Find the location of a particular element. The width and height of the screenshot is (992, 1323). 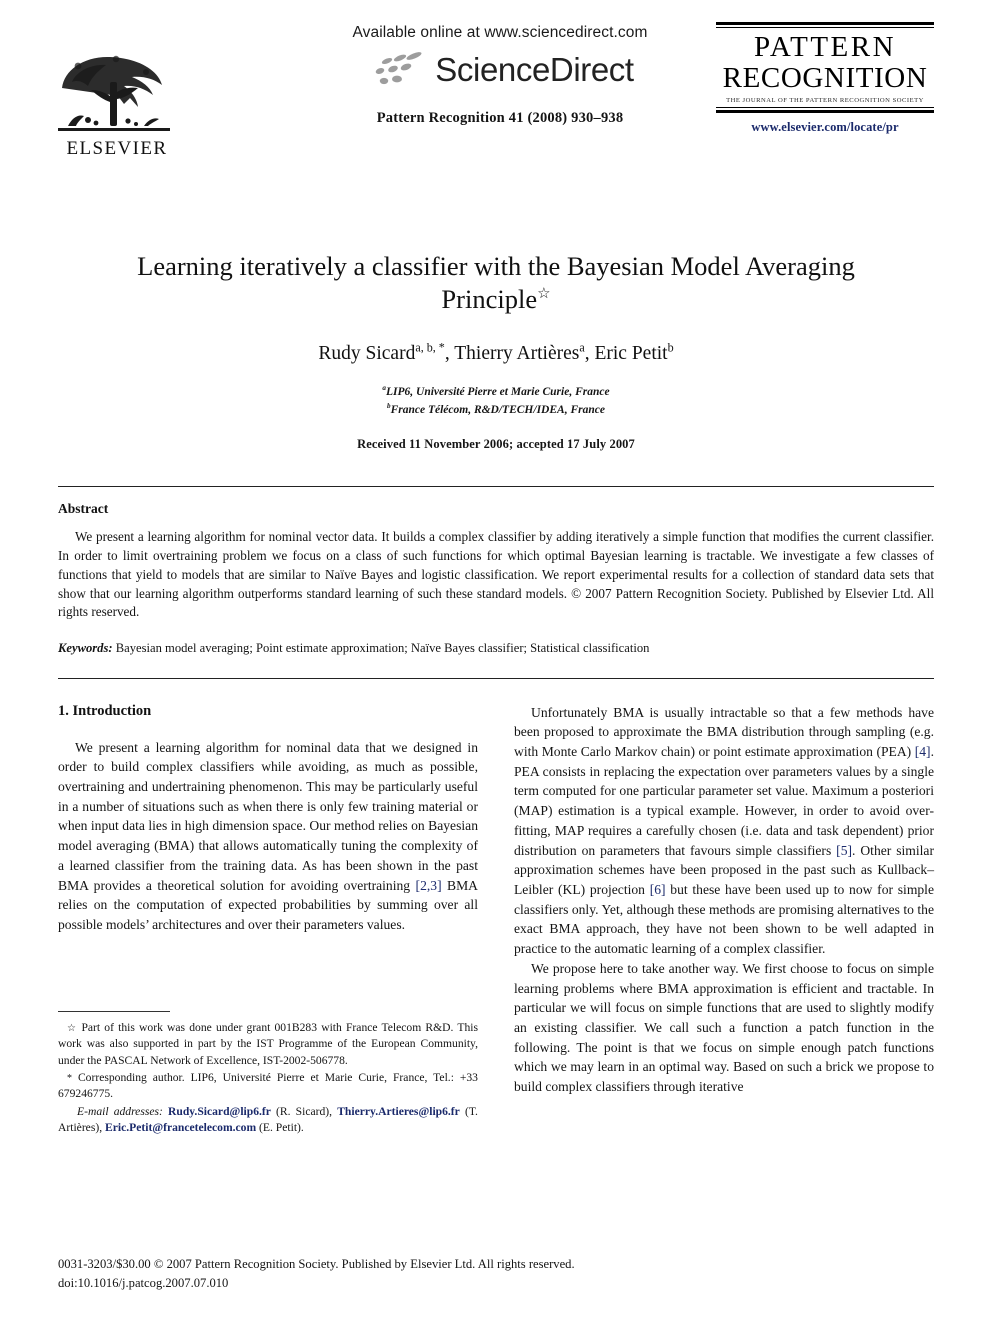

section-heading-introduction: 1. Introduction is located at coordinates (105, 710).